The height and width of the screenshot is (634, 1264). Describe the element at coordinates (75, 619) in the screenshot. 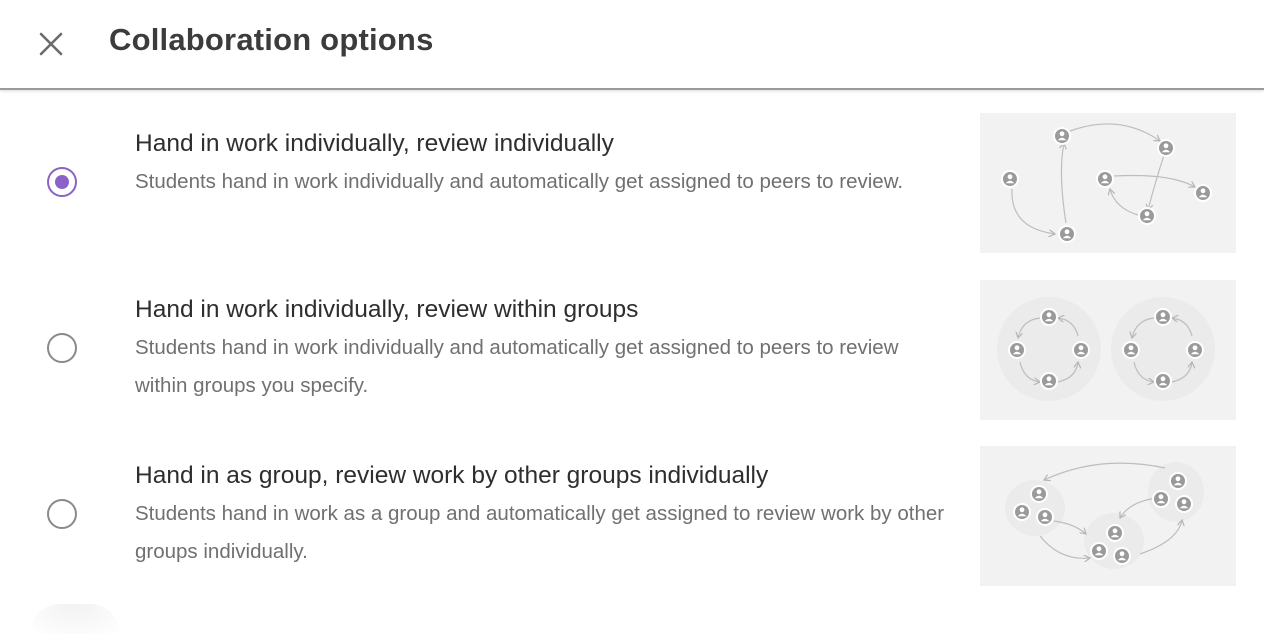

I see `footer-shadow` at that location.